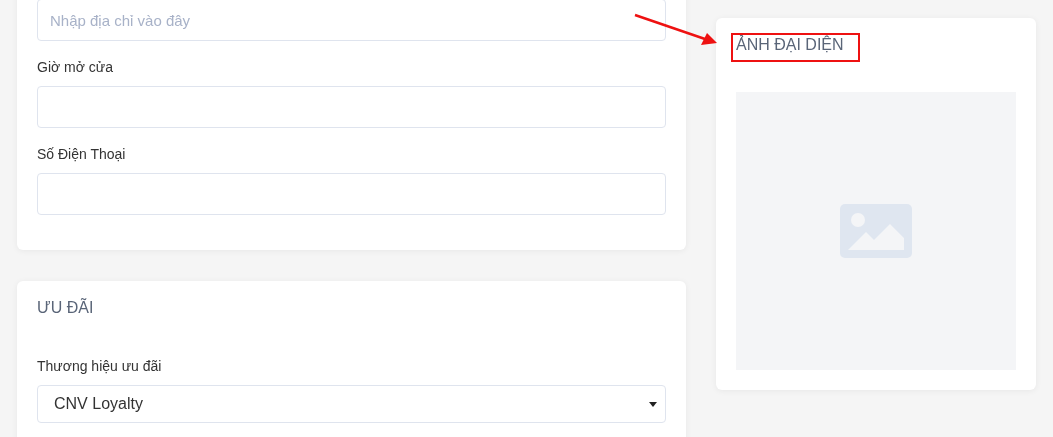 This screenshot has height=437, width=1053. What do you see at coordinates (653, 404) in the screenshot?
I see `caret-icon` at bounding box center [653, 404].